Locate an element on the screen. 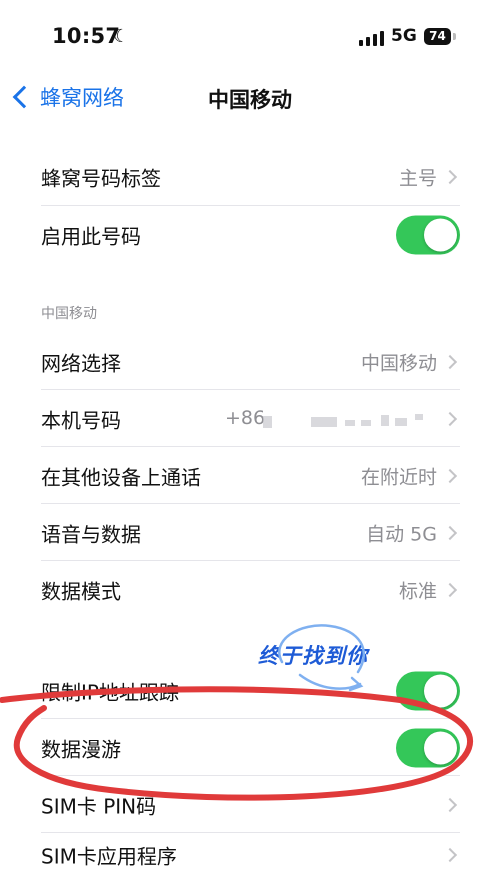 The width and height of the screenshot is (500, 890). row-label: 在其他设备上通话 is located at coordinates (121, 477).